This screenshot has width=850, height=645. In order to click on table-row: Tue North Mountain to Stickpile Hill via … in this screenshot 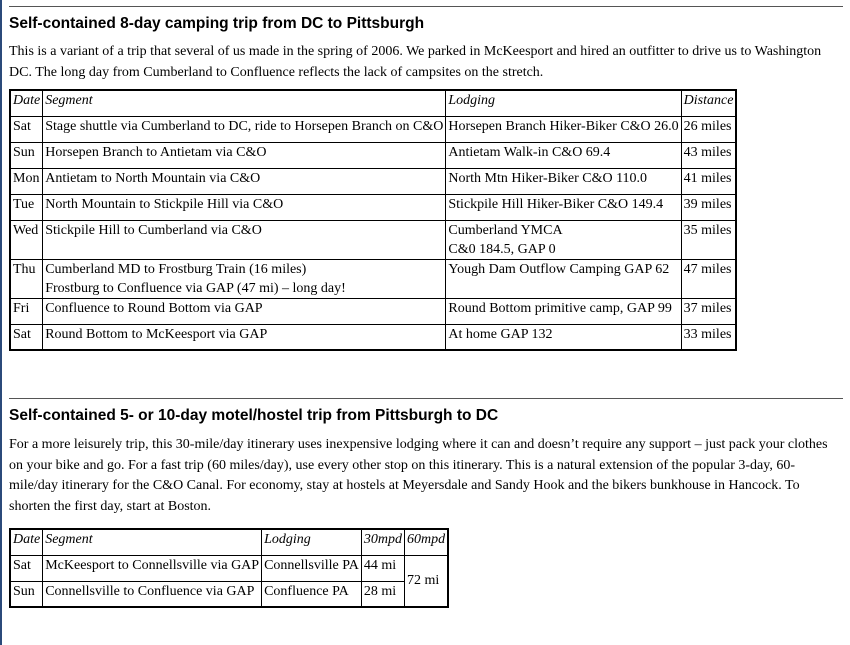, I will do `click(373, 207)`.